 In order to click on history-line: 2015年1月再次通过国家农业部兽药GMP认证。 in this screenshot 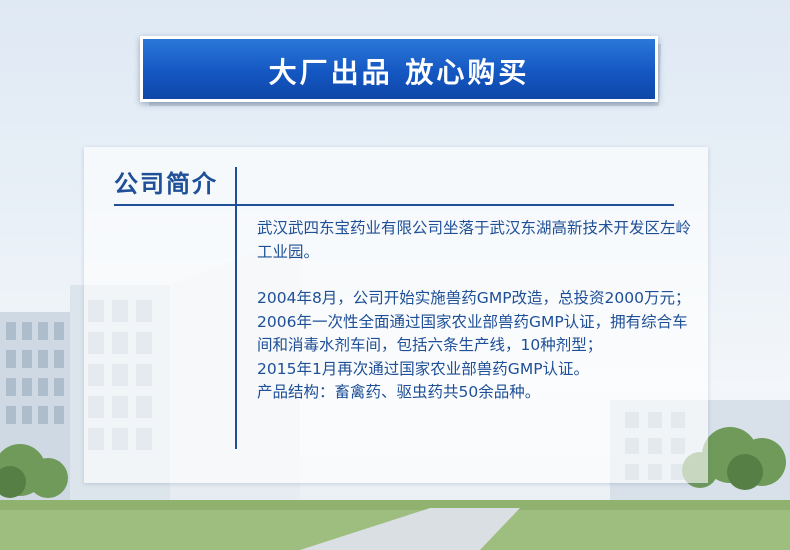, I will do `click(423, 368)`.